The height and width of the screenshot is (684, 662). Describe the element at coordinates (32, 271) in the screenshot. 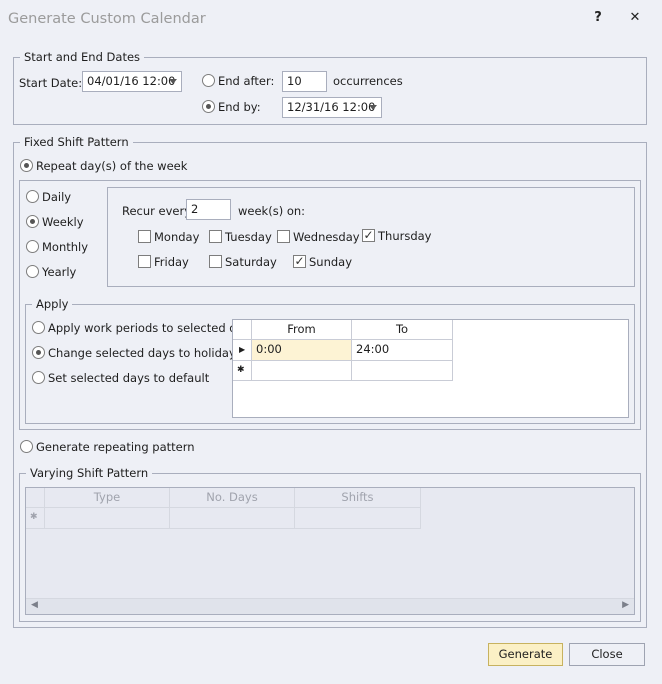

I see `yearly-radio` at that location.